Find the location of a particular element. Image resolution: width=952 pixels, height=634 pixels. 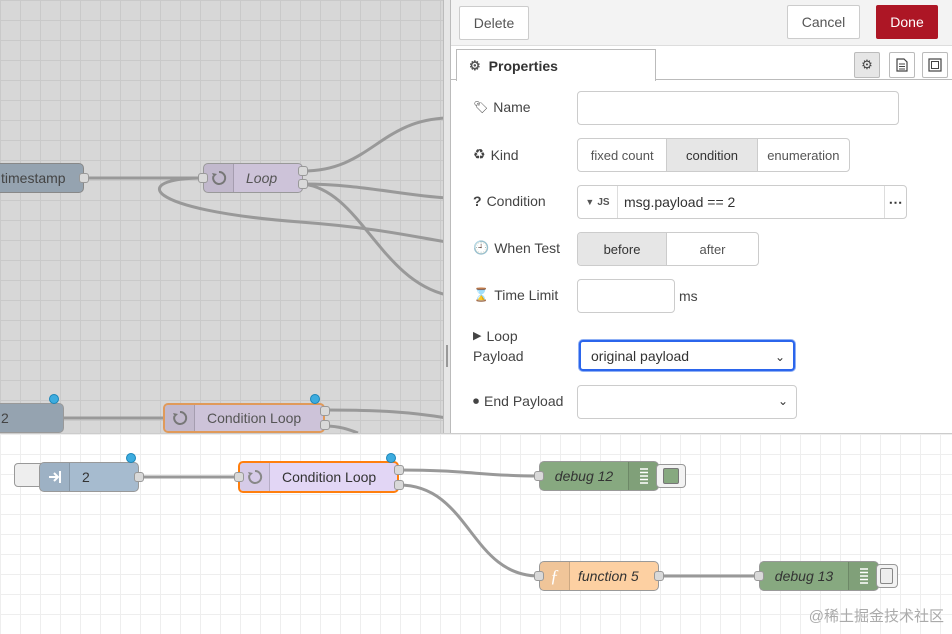

timestamp-output-port is located at coordinates (84, 178).